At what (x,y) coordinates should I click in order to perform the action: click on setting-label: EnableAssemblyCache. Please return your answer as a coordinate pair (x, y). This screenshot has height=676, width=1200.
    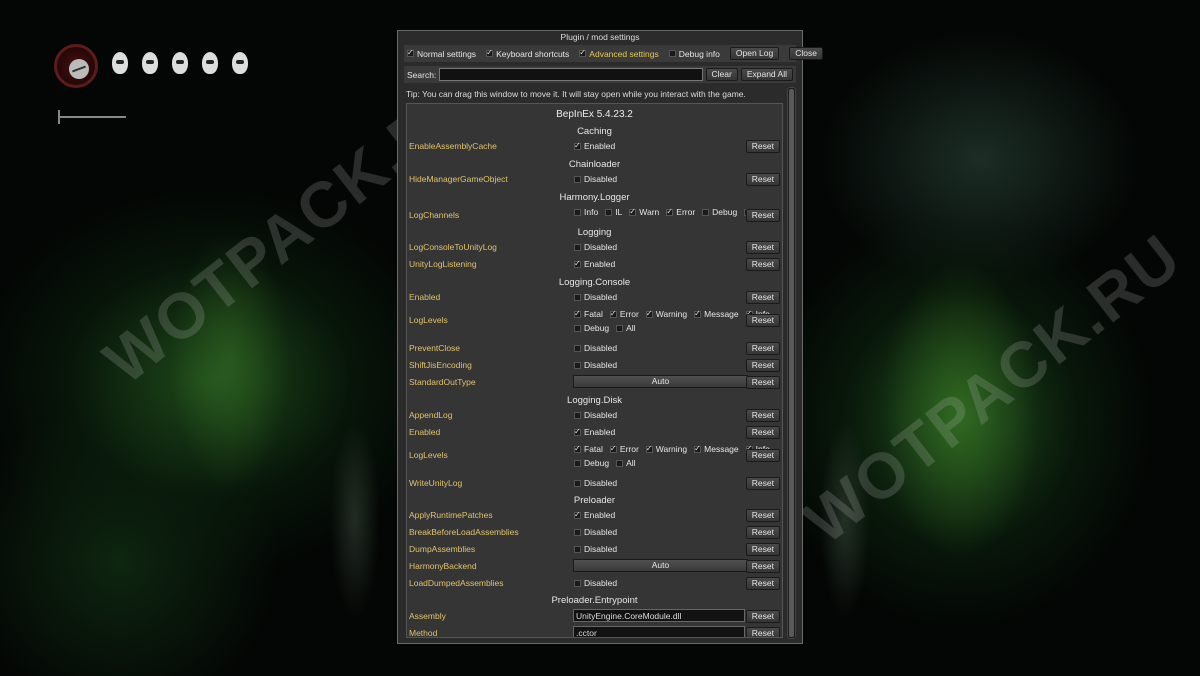
    Looking at the image, I should click on (453, 146).